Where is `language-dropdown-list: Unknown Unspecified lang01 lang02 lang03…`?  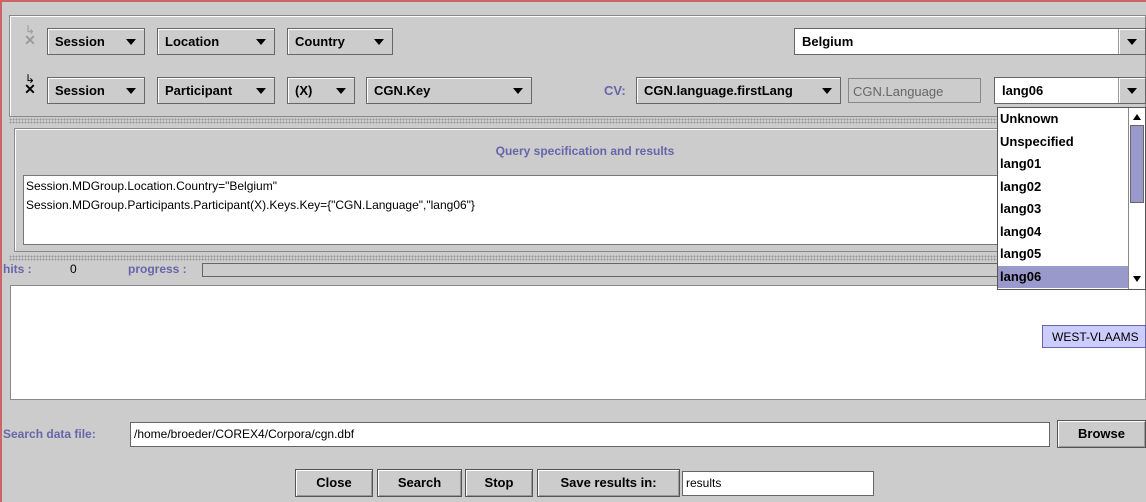 language-dropdown-list: Unknown Unspecified lang01 lang02 lang03… is located at coordinates (1071, 198).